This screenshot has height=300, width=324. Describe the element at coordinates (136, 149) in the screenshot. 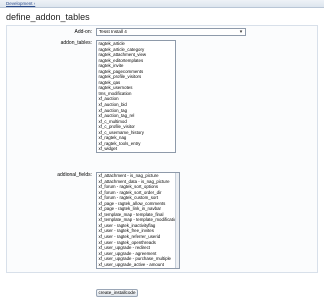

I see `list-item: xf_widget` at that location.